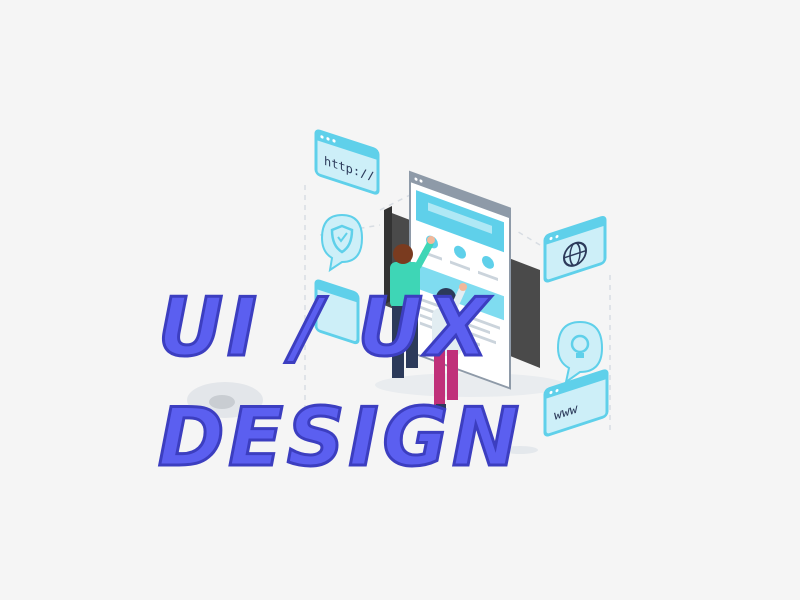 Image resolution: width=800 pixels, height=600 pixels. Describe the element at coordinates (347, 162) in the screenshot. I see `http-window-icon: http://` at that location.